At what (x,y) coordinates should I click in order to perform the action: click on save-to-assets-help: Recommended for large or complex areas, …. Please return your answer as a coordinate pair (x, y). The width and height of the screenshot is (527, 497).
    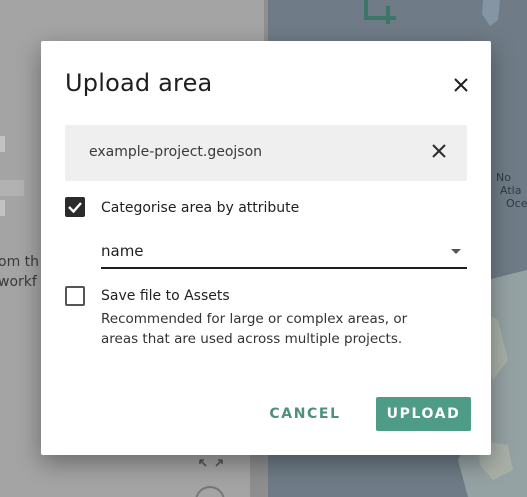
    Looking at the image, I should click on (254, 329).